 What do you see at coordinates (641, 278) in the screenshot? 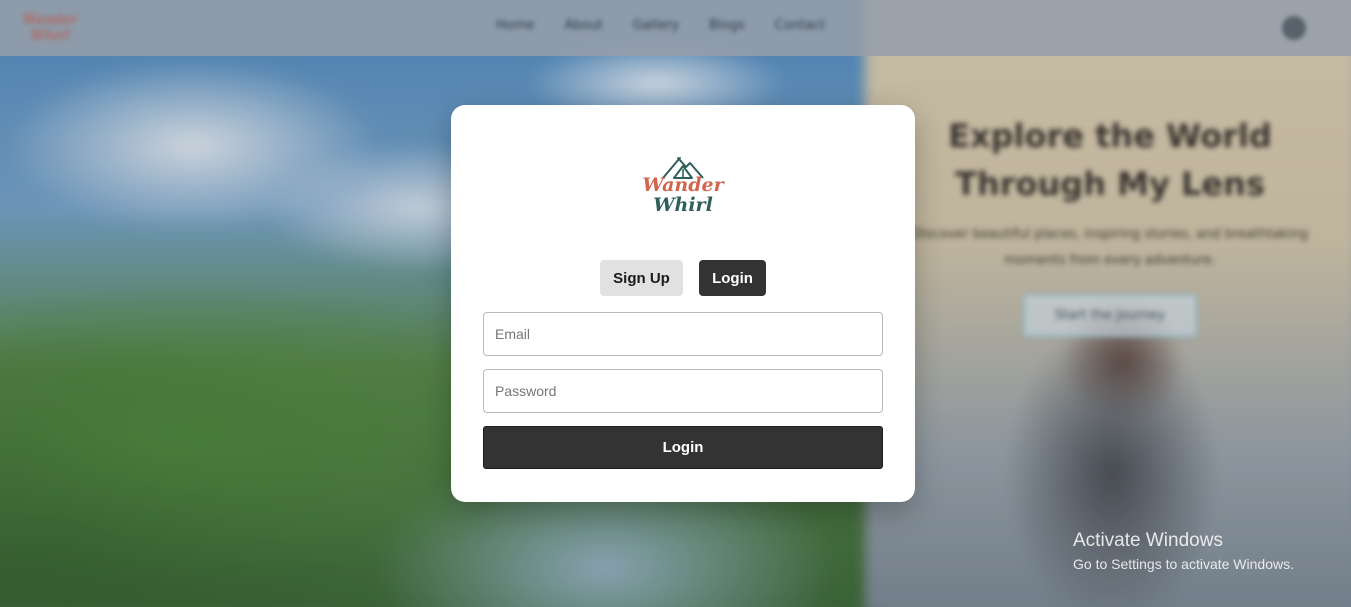
I see `tab-signup: Sign Up` at bounding box center [641, 278].